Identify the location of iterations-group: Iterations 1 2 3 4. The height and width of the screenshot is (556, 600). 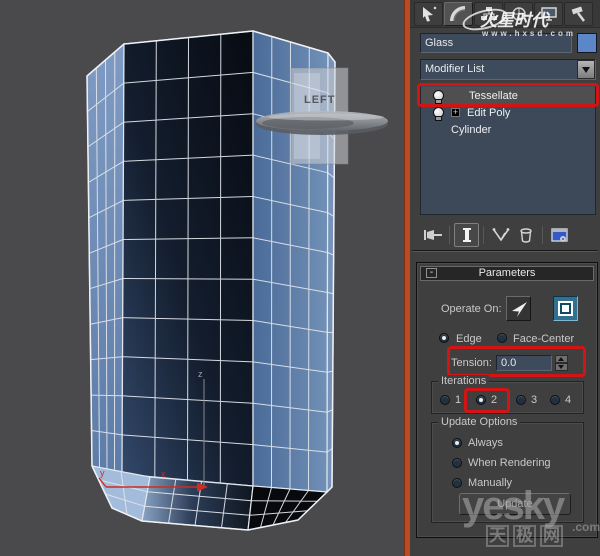
(507, 394).